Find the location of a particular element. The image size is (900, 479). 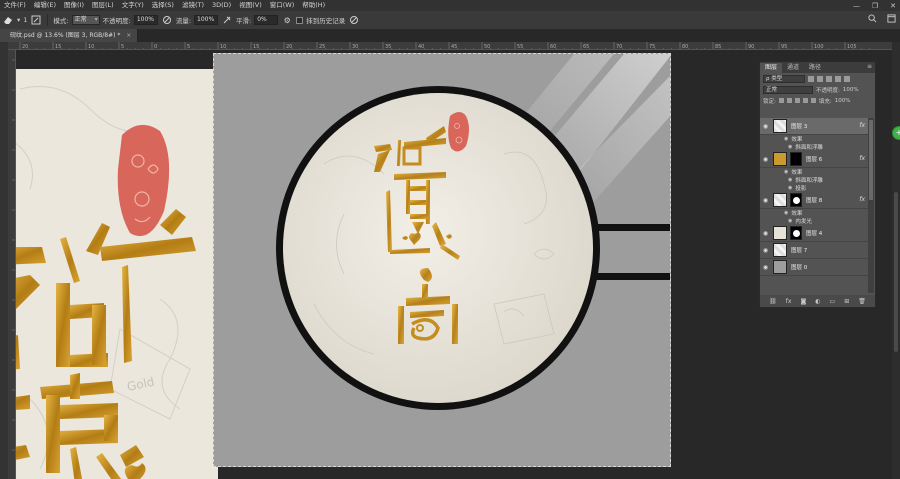

tab-layers: 图层 is located at coordinates (771, 68).